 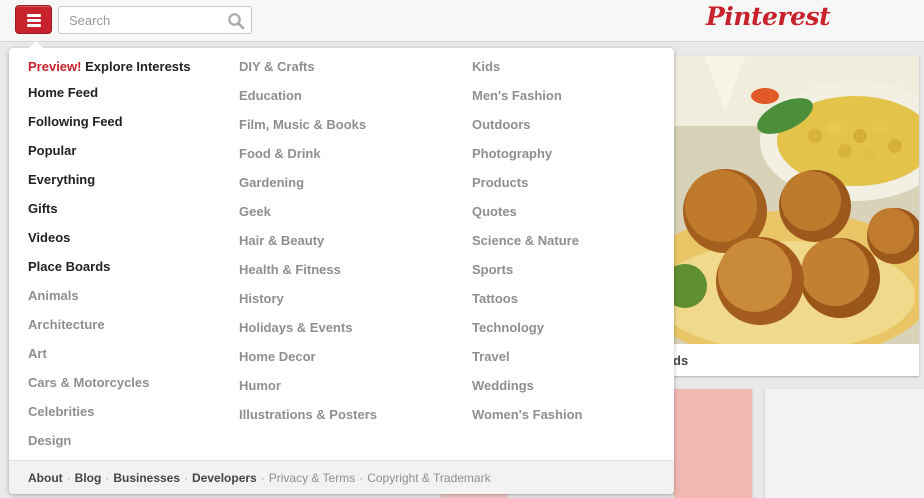 What do you see at coordinates (109, 157) in the screenshot?
I see `menu-item-popular: Popular` at bounding box center [109, 157].